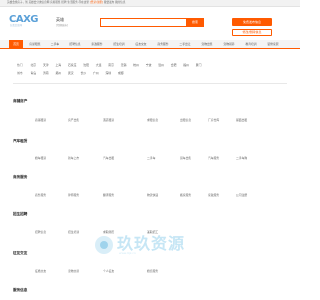 The width and height of the screenshot is (320, 300). I want to click on category-link: 新车上市, so click(73, 158).